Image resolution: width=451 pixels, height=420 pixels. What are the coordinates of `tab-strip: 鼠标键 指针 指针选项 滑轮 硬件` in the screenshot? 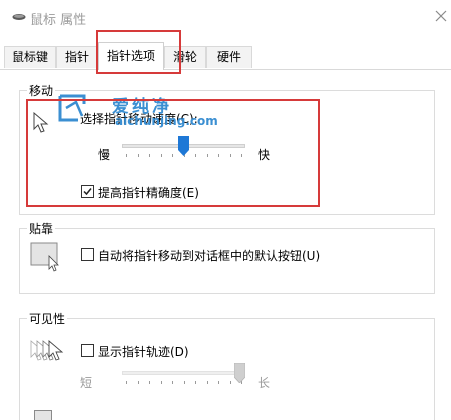 It's located at (225, 53).